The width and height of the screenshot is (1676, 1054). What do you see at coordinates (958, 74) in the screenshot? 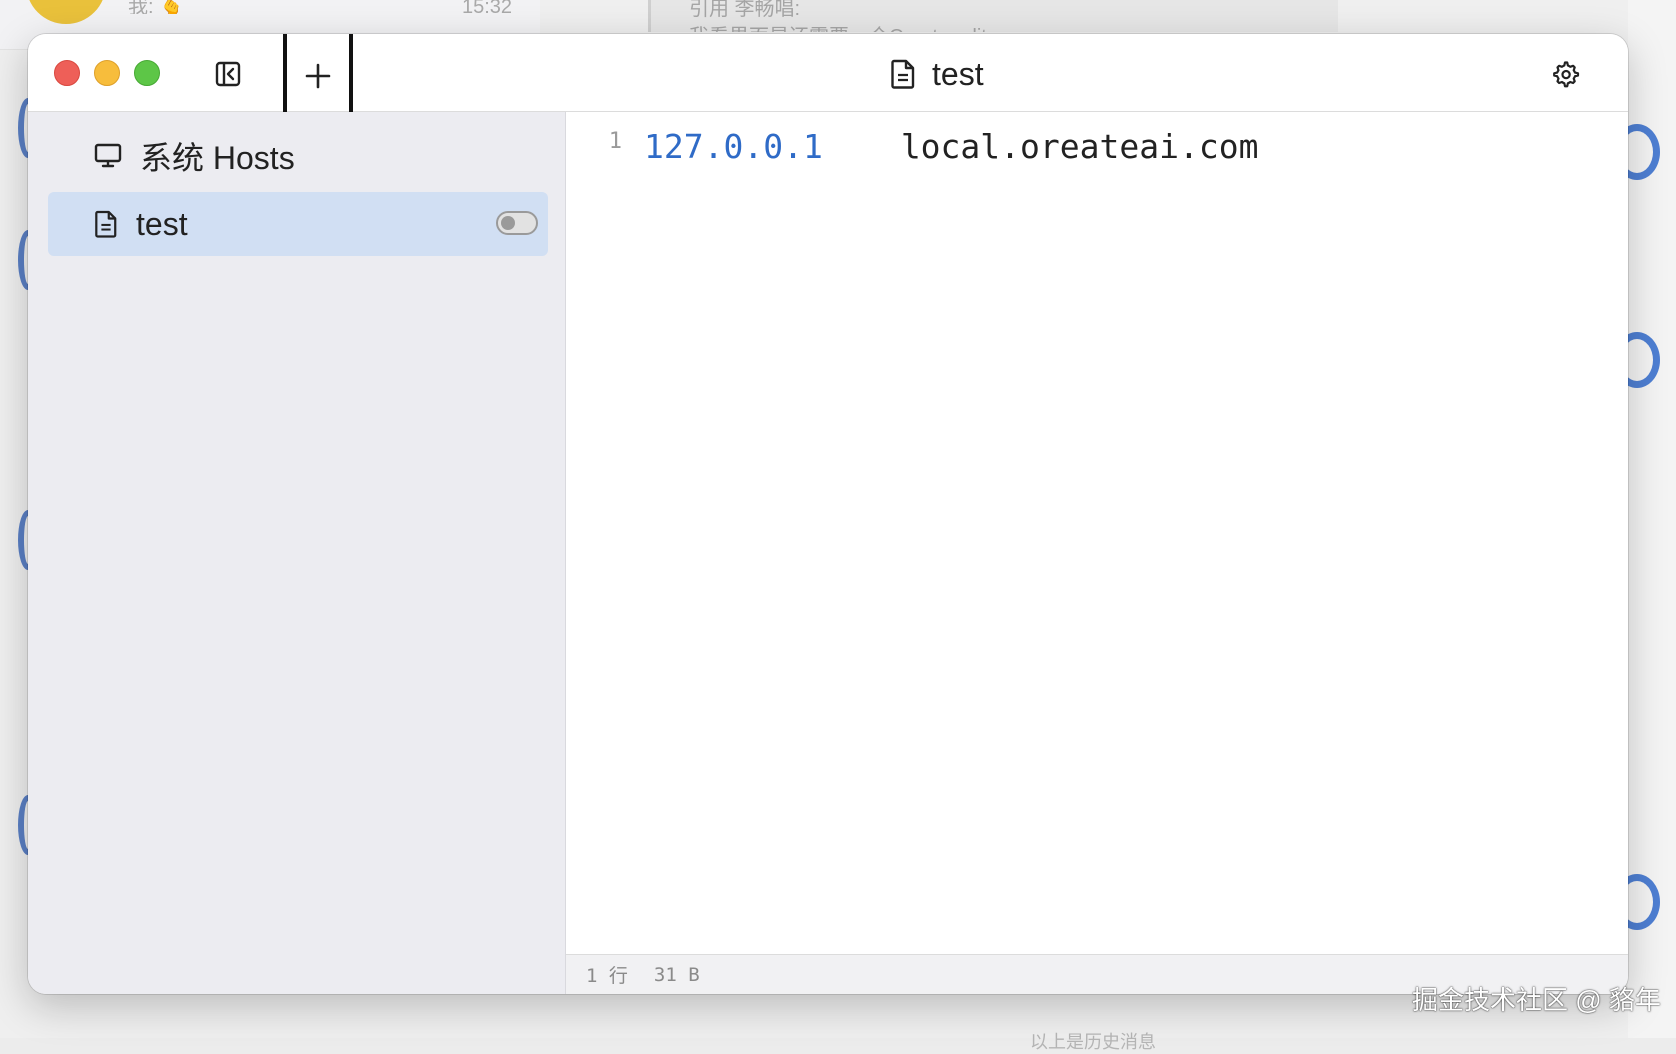
I see `window-title-text: test` at bounding box center [958, 74].